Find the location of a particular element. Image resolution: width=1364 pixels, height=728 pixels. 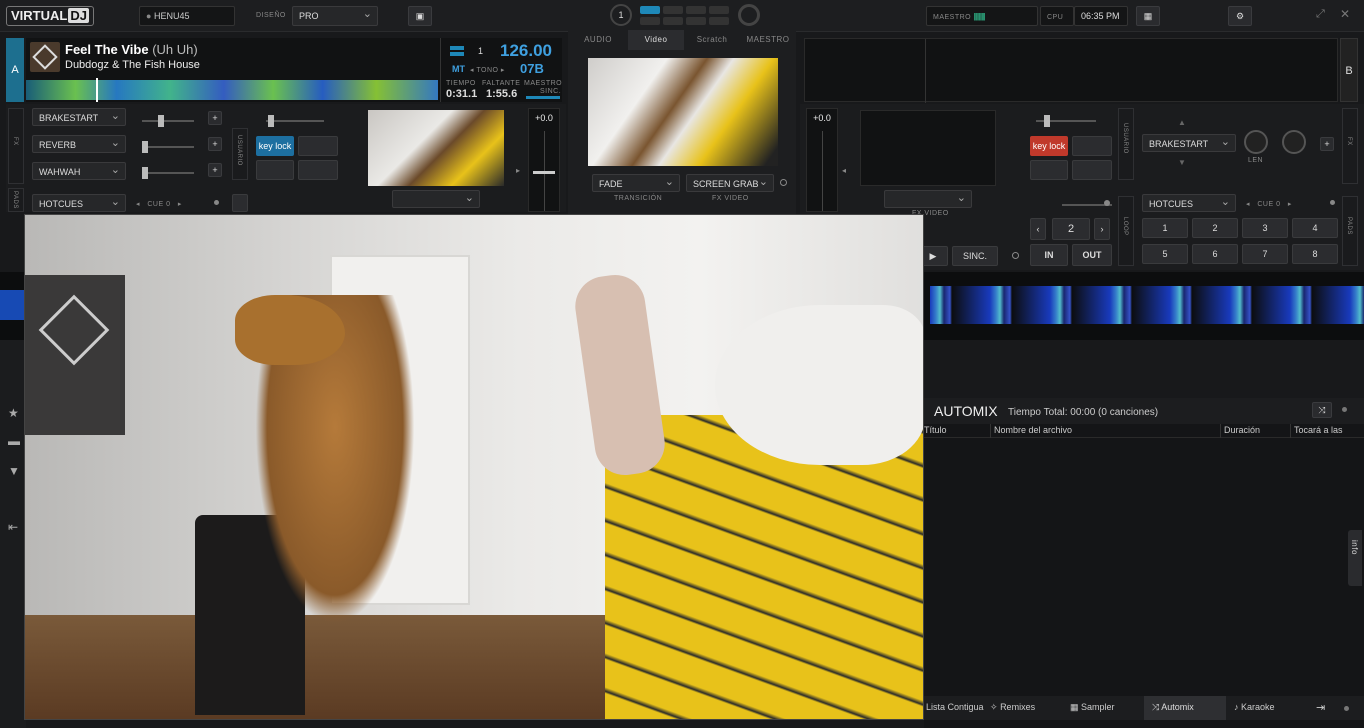

tab-video: Video is located at coordinates (656, 40).